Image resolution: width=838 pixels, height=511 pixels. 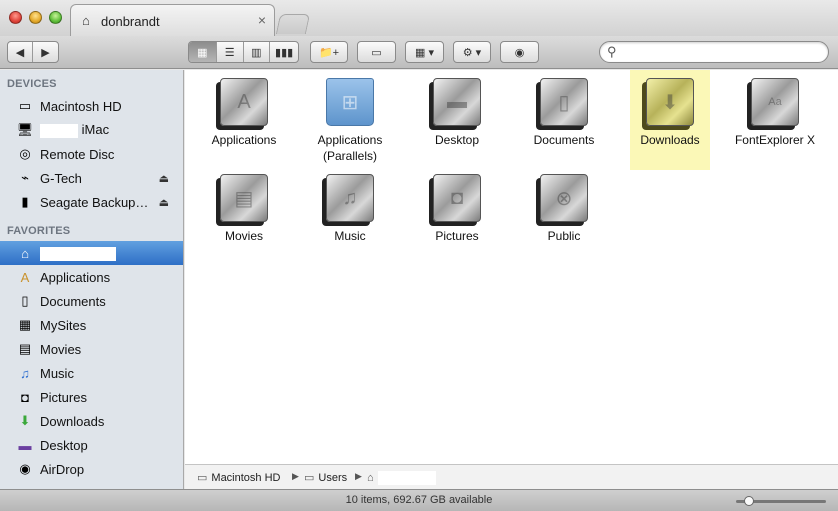 I want to click on folder-item-downloads: ⬇ Downloads, so click(x=670, y=120).